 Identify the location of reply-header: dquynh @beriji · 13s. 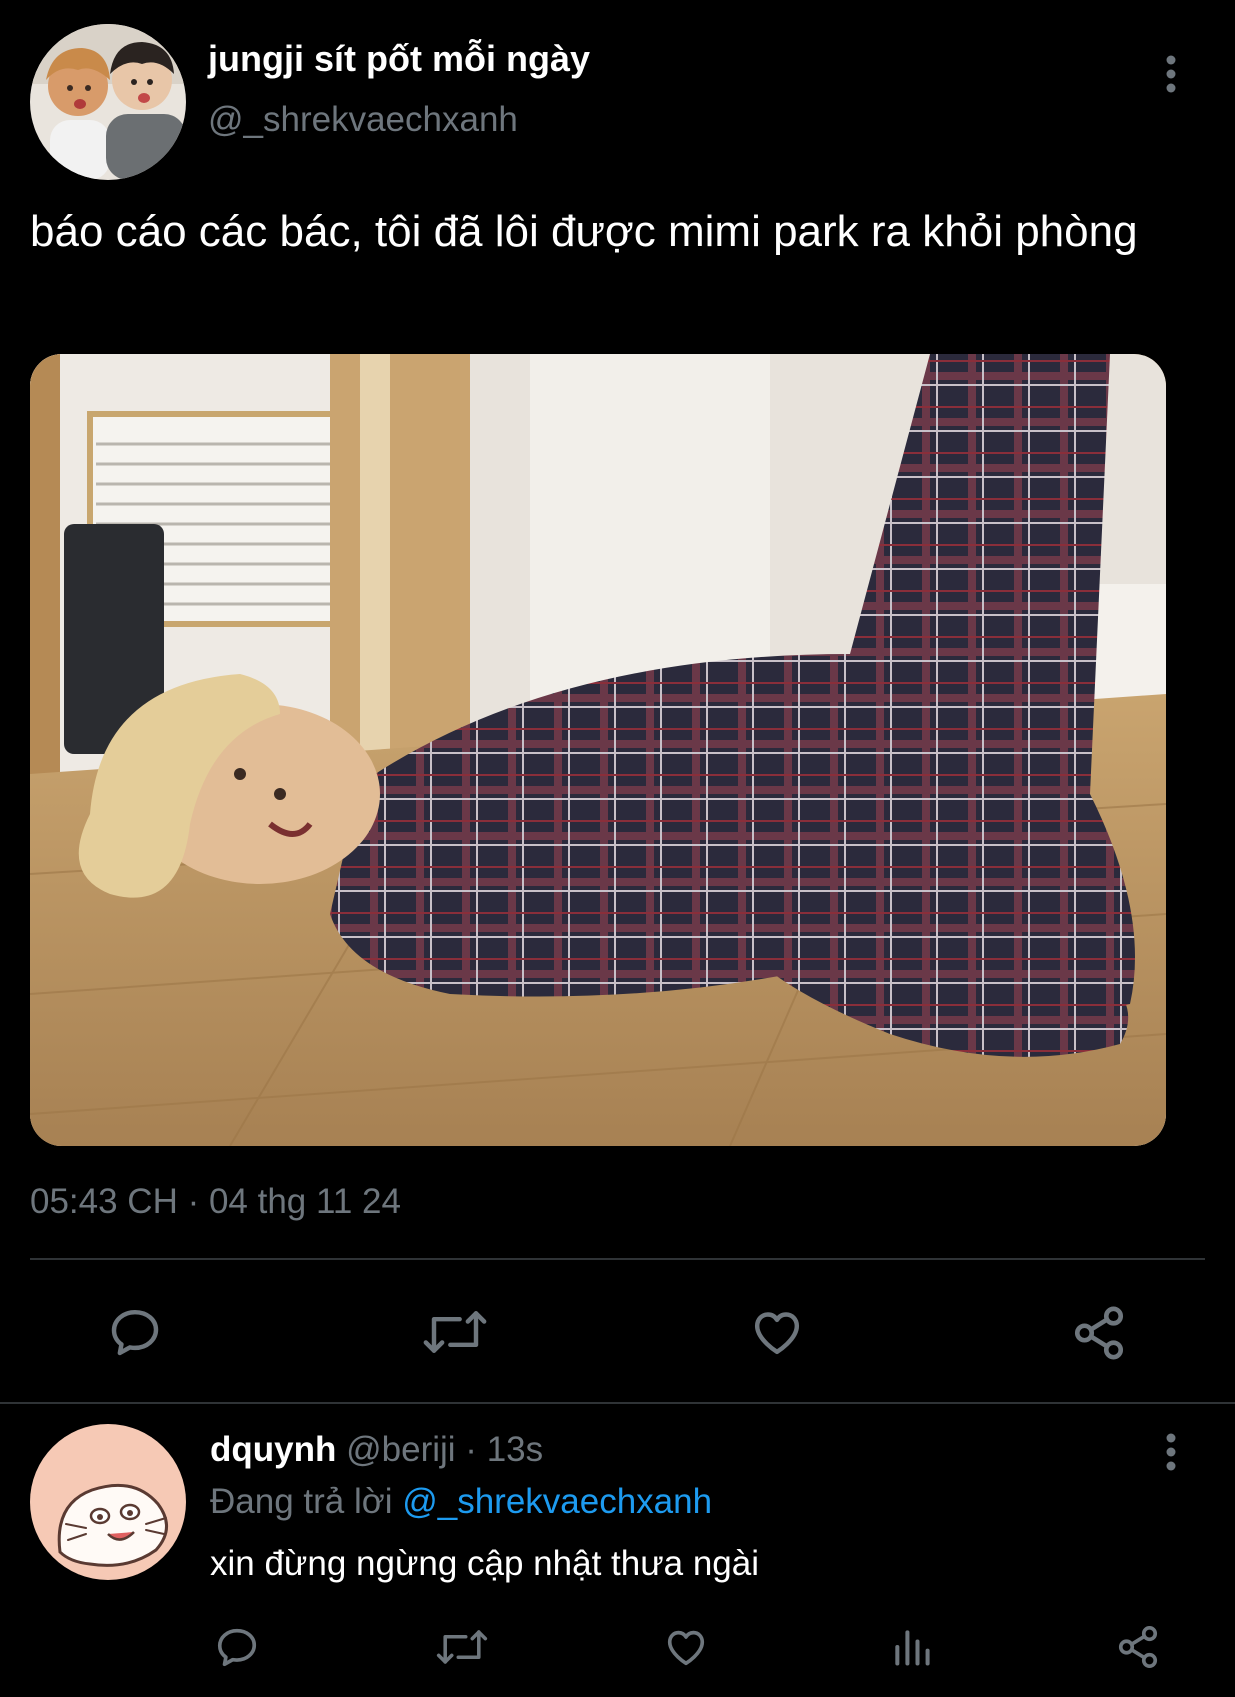
(376, 1450).